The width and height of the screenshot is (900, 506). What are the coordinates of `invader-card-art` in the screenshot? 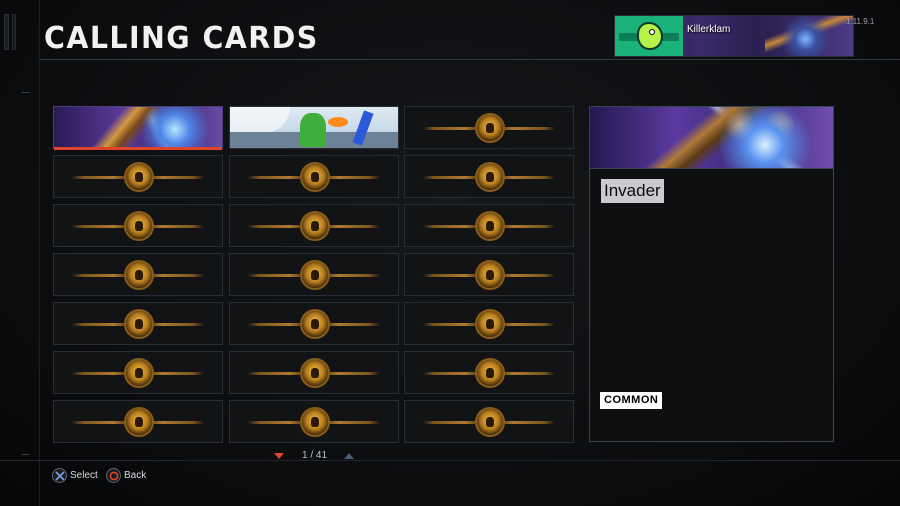 It's located at (138, 127).